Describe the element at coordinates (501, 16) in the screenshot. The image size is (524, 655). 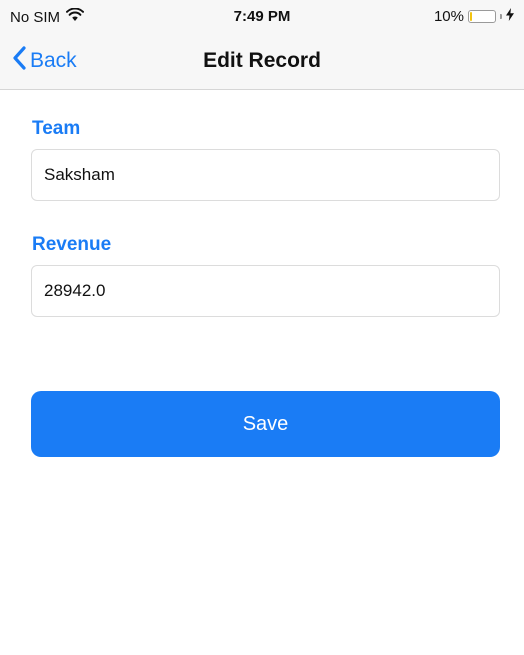
I see `battery-nub` at that location.